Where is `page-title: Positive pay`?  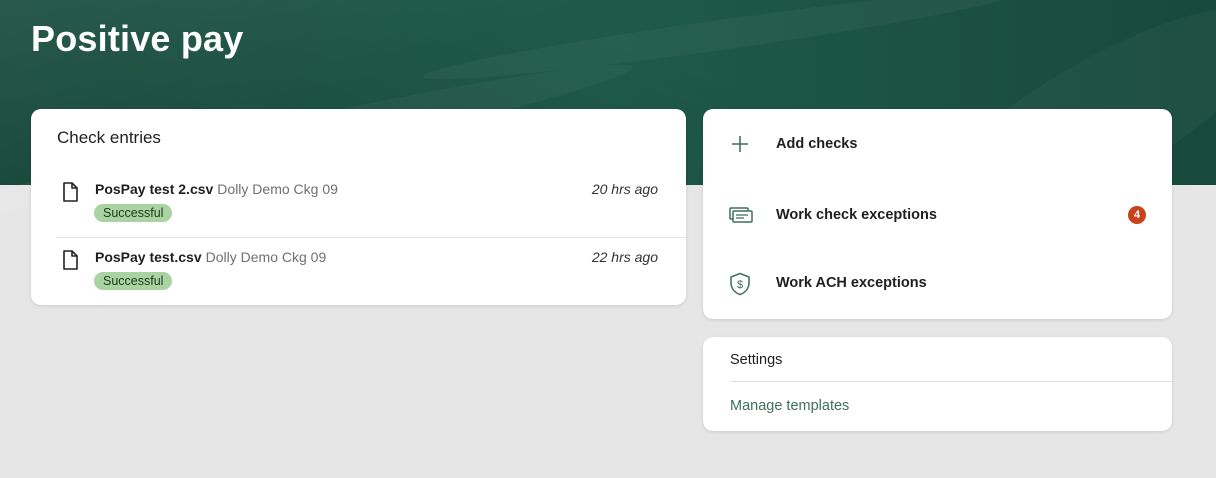
page-title: Positive pay is located at coordinates (137, 38).